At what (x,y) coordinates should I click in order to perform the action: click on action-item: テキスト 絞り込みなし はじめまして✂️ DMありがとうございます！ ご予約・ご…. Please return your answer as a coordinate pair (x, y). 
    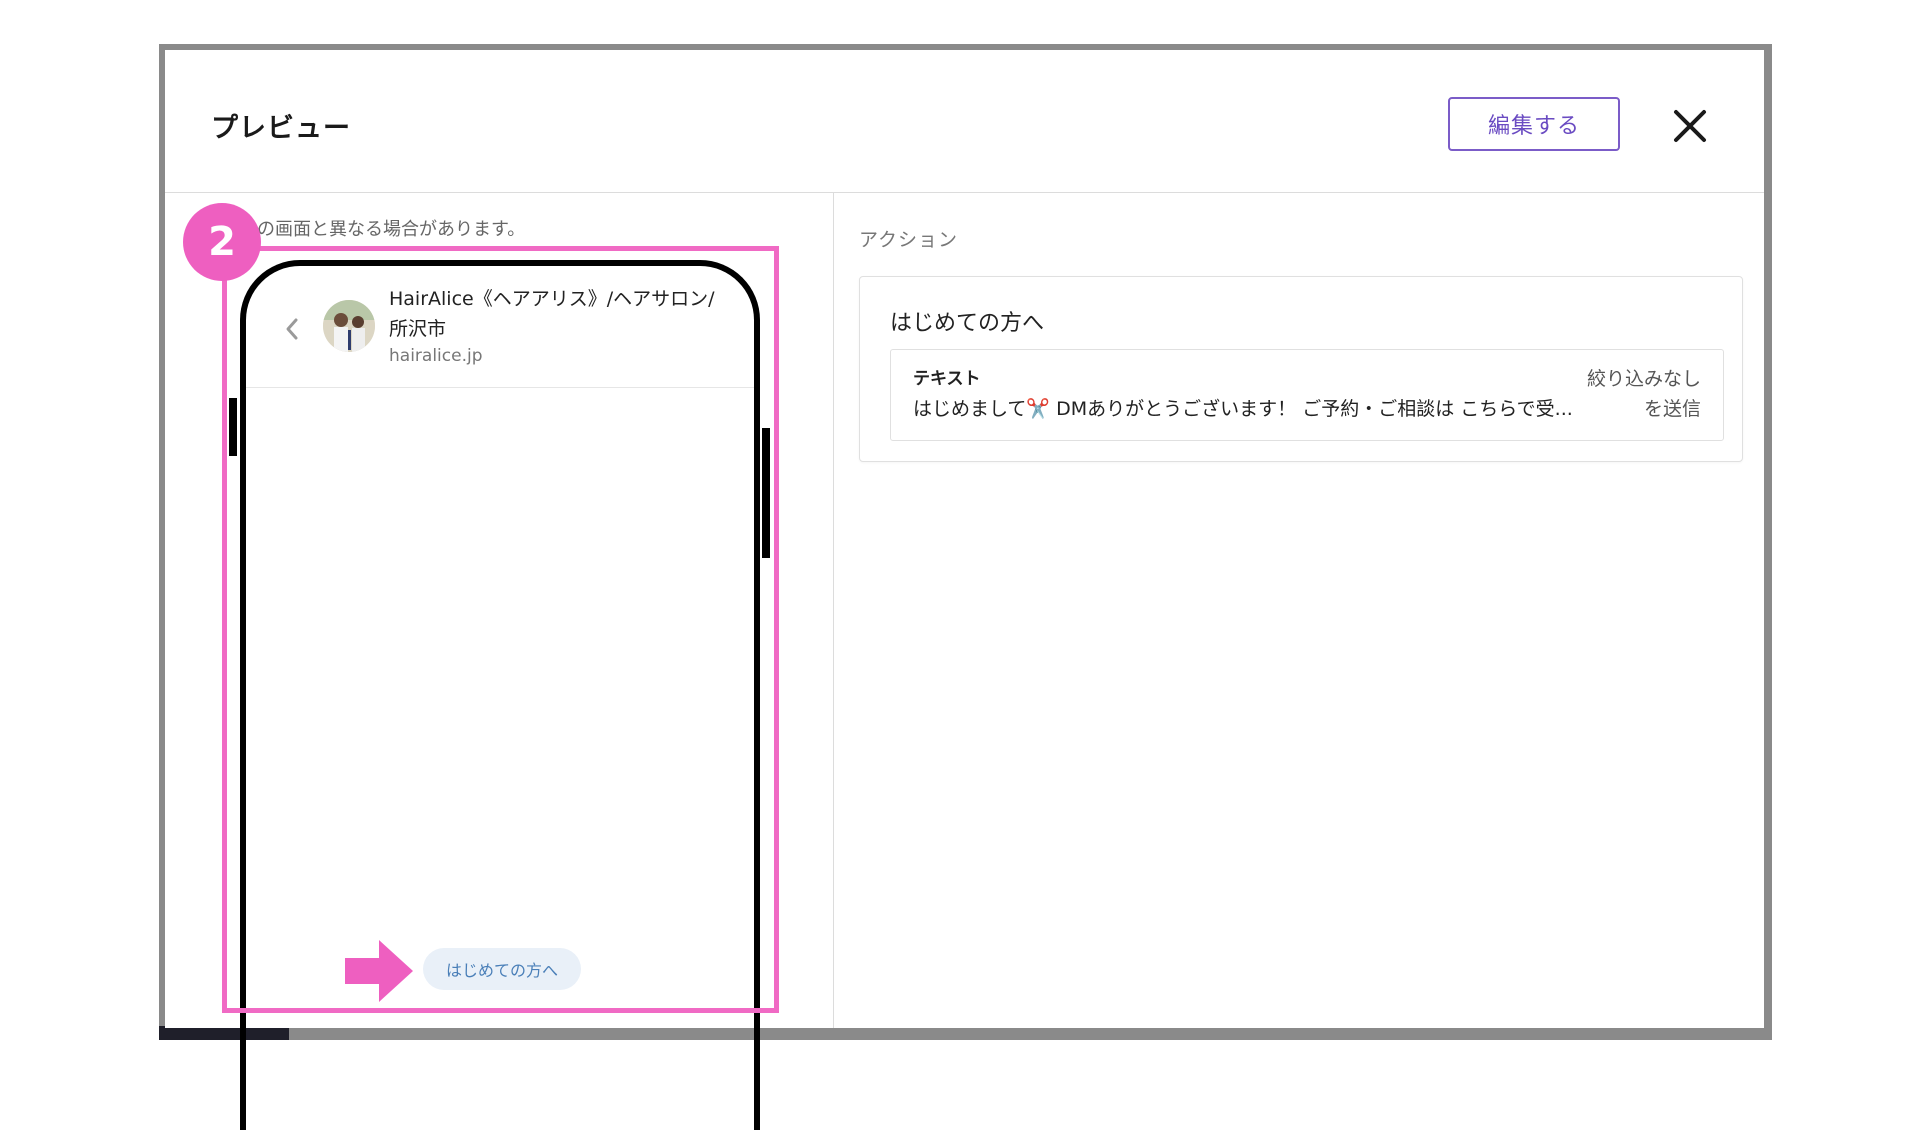
    Looking at the image, I should click on (1307, 395).